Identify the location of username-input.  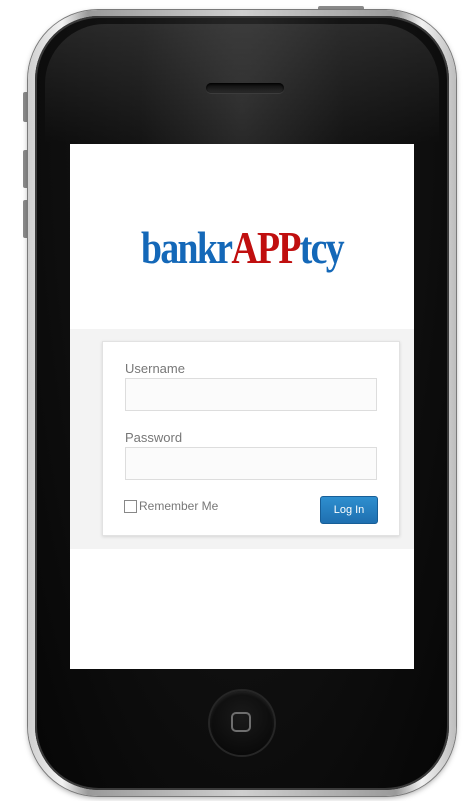
(251, 394).